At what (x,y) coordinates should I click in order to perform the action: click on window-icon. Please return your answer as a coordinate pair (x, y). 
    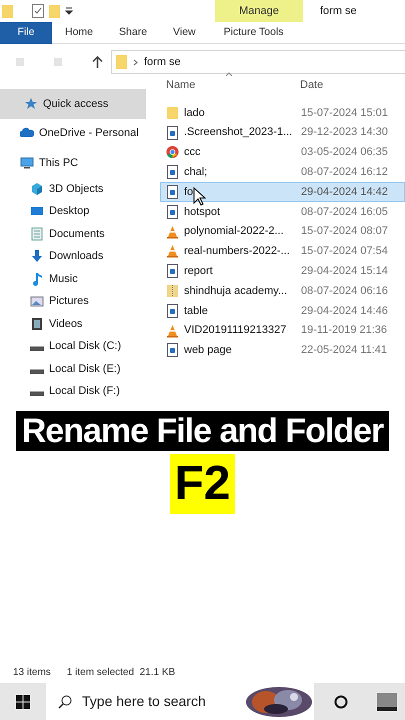
    Looking at the image, I should click on (387, 701).